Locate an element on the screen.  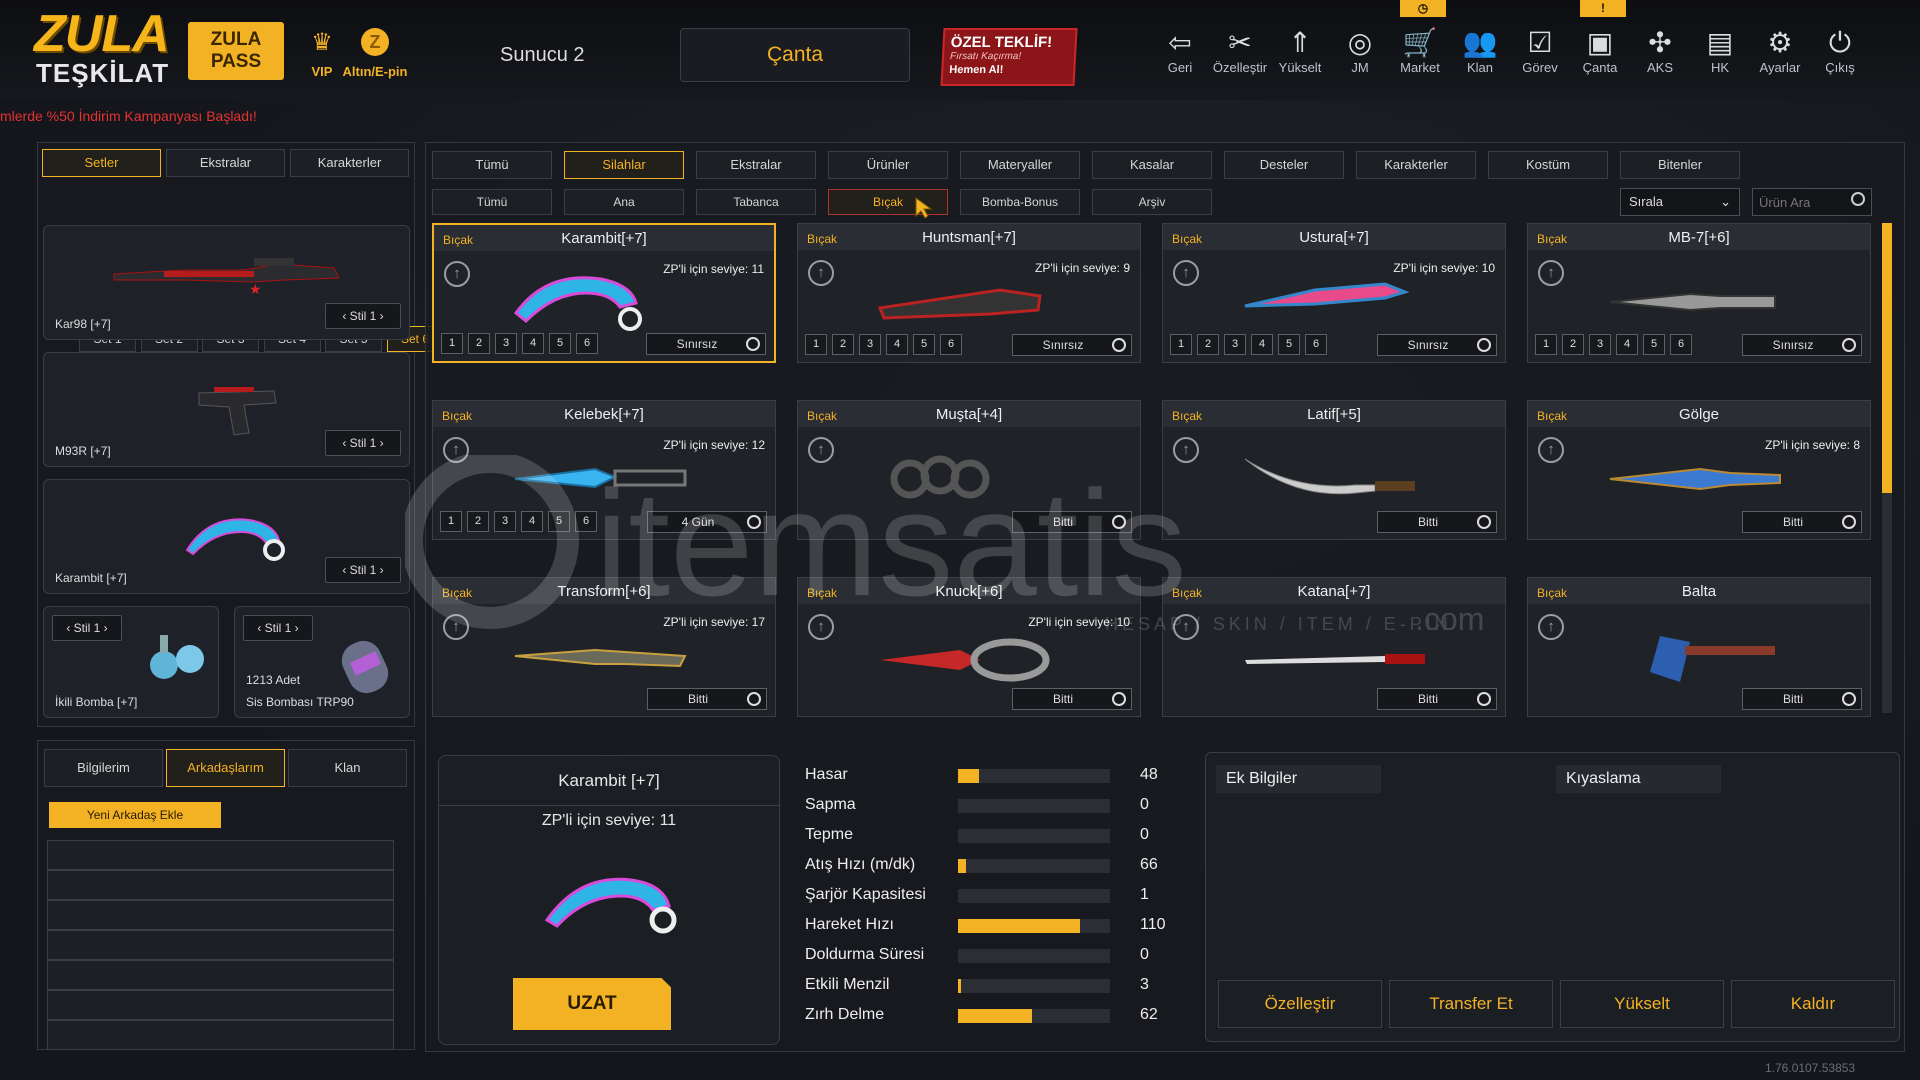
primary-weapon-slot: ★ Kar98 [+7] ‹ Stil 1 › is located at coordinates (226, 282).